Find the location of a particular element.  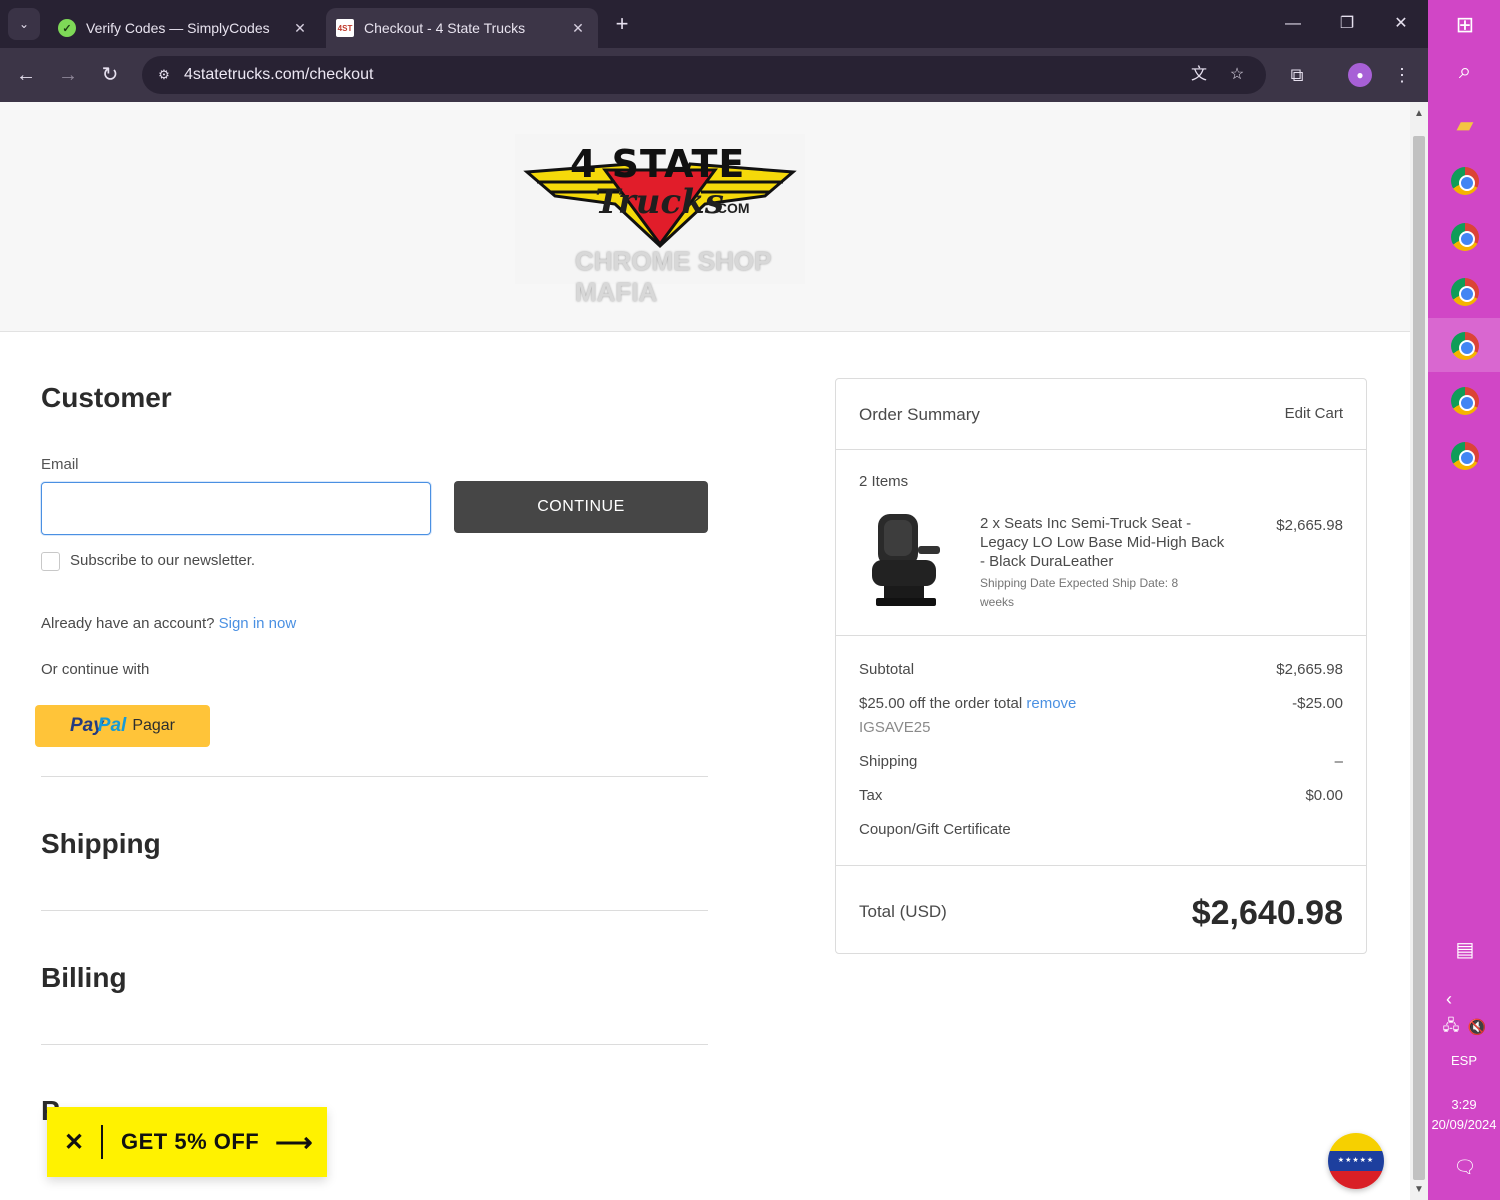

tax-label: Tax is located at coordinates (871, 795).